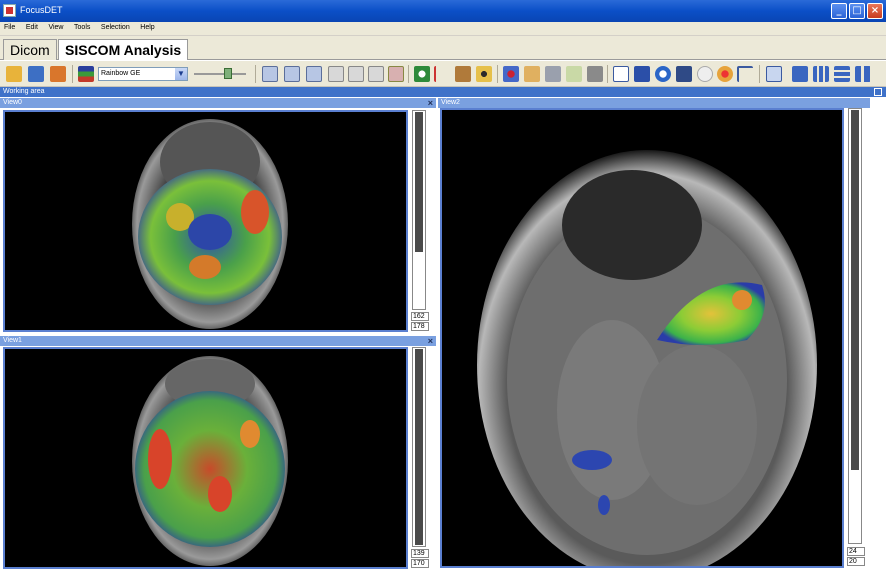 The width and height of the screenshot is (886, 586). I want to click on cross-grid-icon, so click(684, 74).